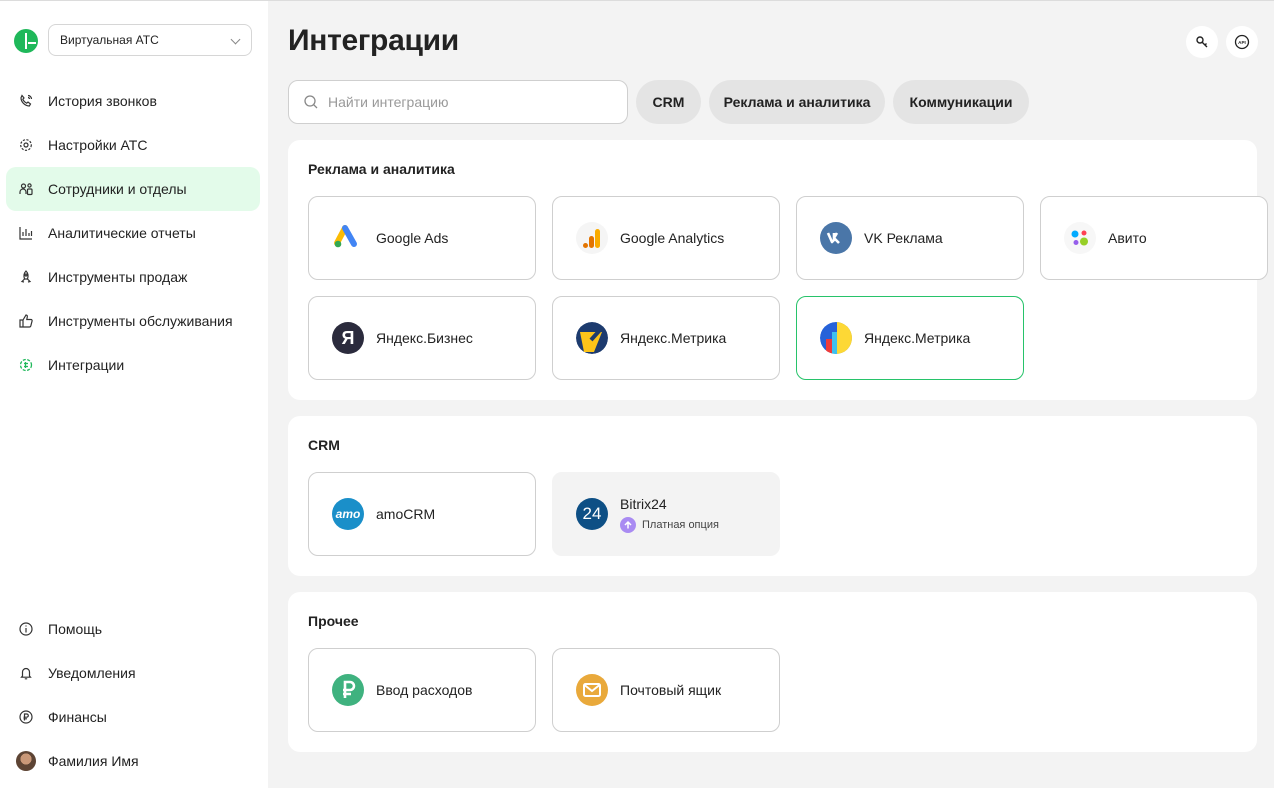 The width and height of the screenshot is (1274, 788). Describe the element at coordinates (1154, 238) in the screenshot. I see `integration-card-avito: Авито` at that location.